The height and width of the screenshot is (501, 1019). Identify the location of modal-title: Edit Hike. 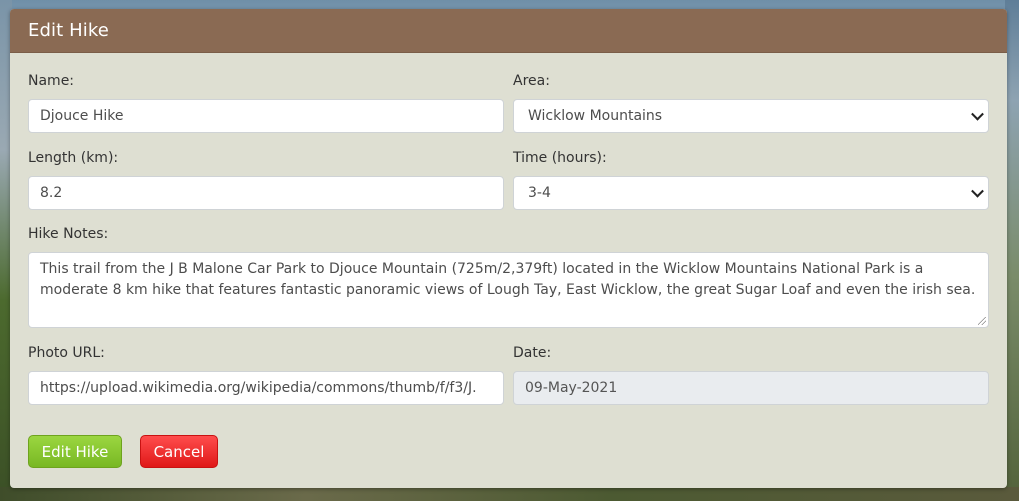
(68, 30).